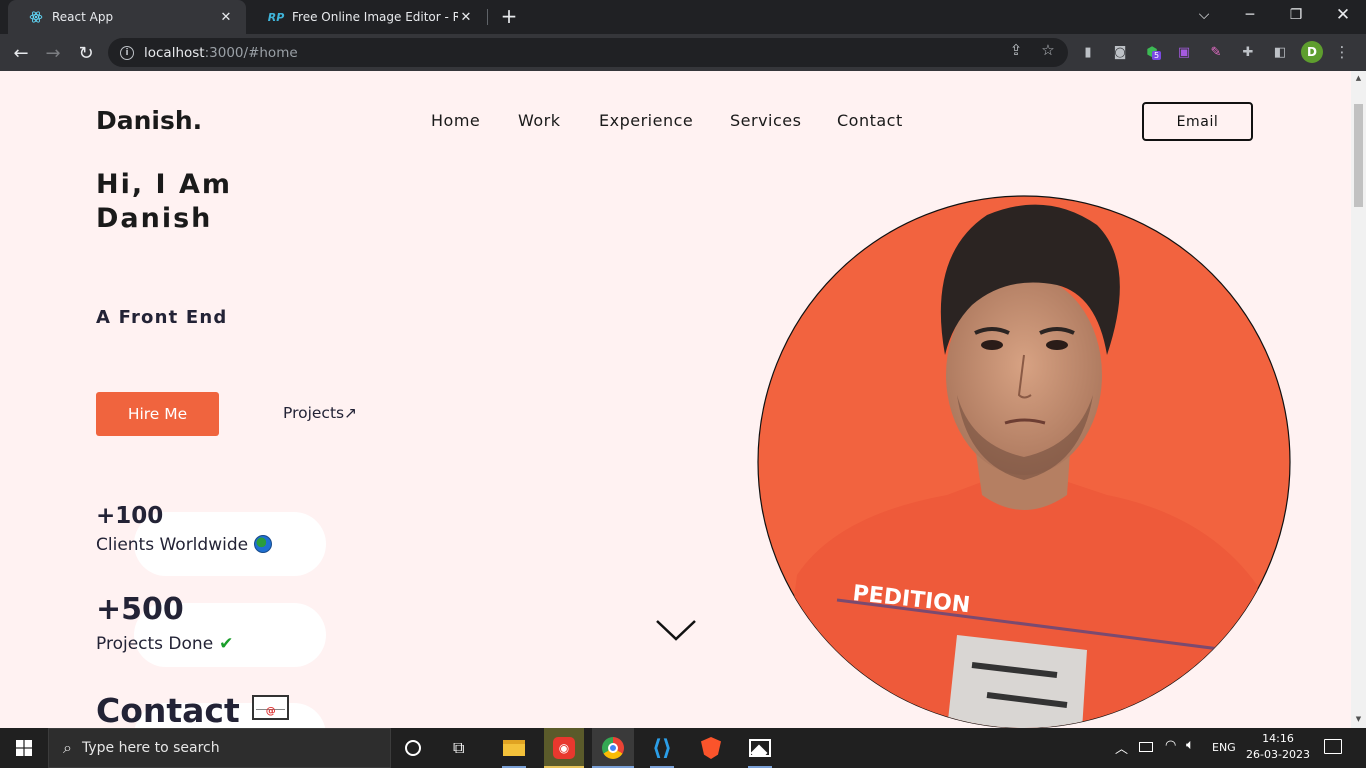 Image resolution: width=1366 pixels, height=768 pixels. Describe the element at coordinates (351, 413) in the screenshot. I see `arrow-up-right-icon: ↗` at that location.